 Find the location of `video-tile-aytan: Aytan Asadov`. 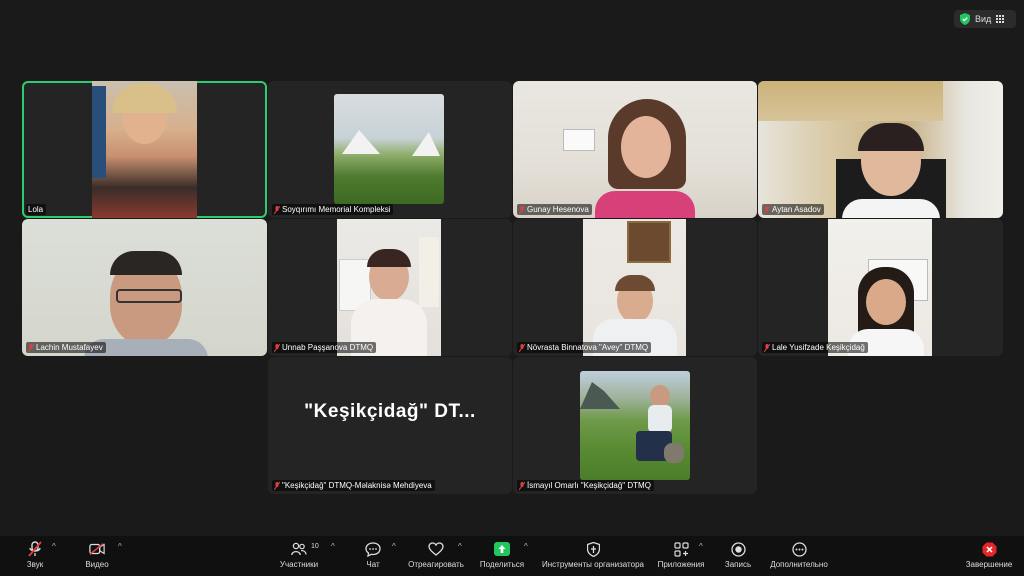

video-tile-aytan: Aytan Asadov is located at coordinates (880, 149).